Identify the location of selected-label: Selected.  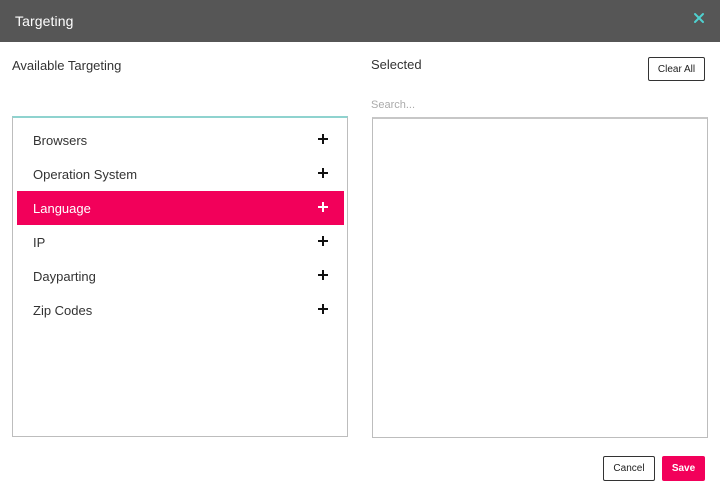
(396, 64).